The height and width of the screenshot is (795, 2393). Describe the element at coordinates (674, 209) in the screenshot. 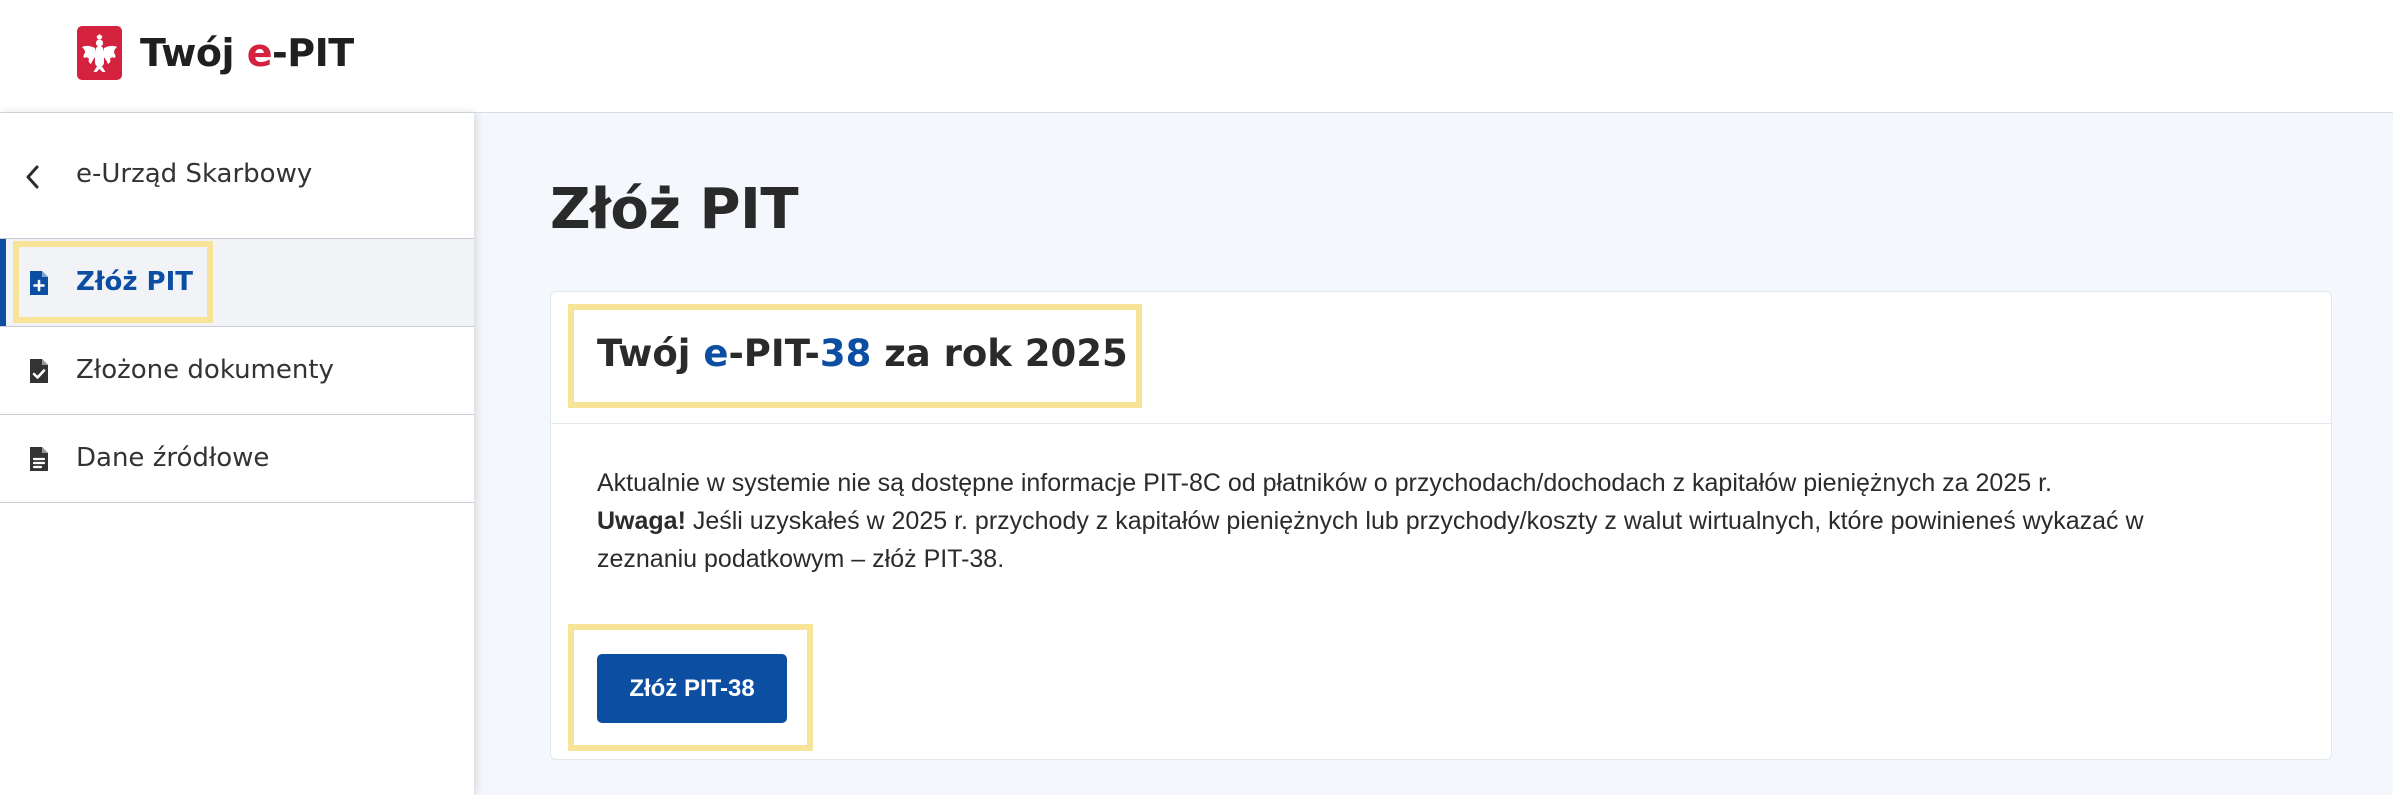

I see `page-title: Złóż PIT` at that location.